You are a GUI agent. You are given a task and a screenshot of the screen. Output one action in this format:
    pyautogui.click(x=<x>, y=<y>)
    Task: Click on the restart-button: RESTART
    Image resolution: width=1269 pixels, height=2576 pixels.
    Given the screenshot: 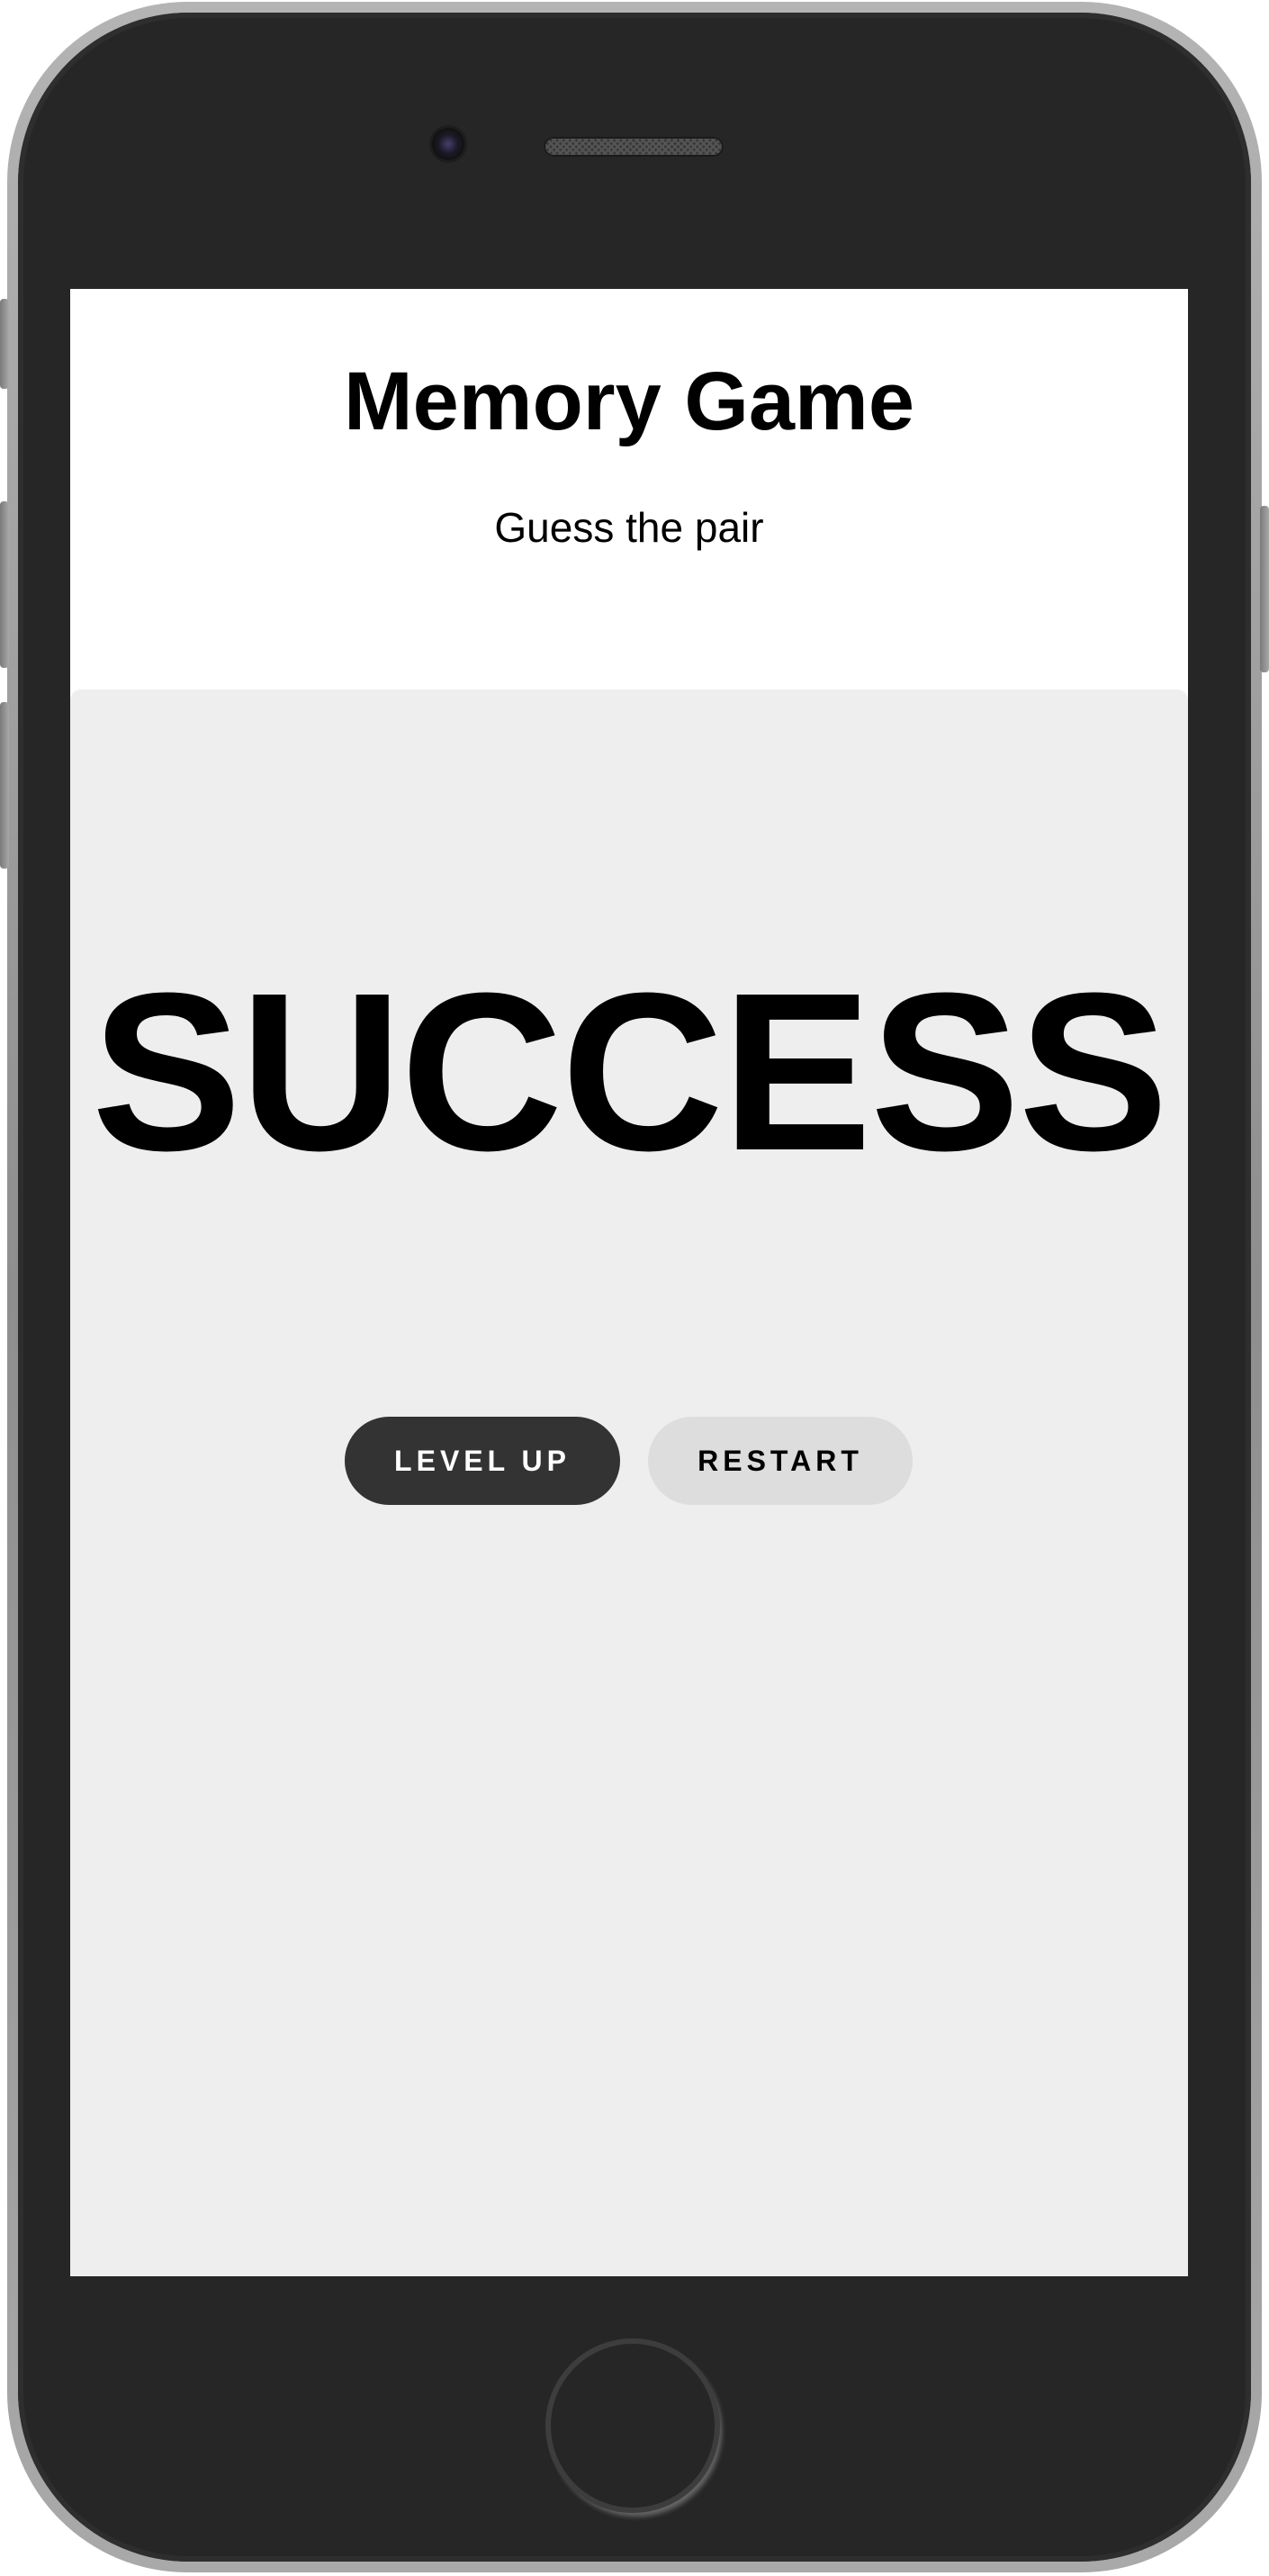 What is the action you would take?
    pyautogui.click(x=781, y=1461)
    